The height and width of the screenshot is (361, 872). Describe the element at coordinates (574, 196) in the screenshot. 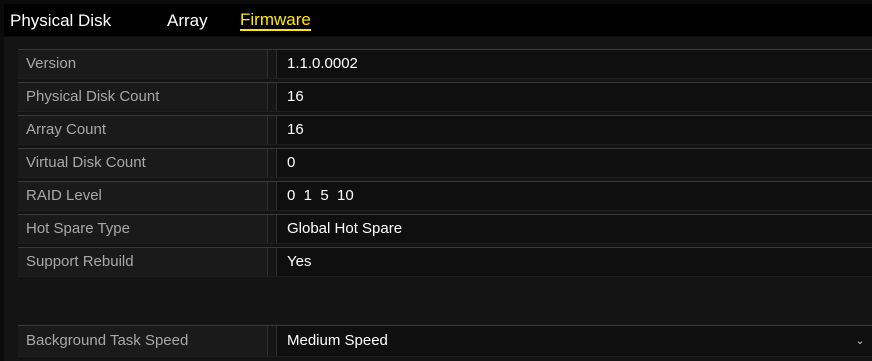

I see `raid-level-value: 0 1 5 10` at that location.